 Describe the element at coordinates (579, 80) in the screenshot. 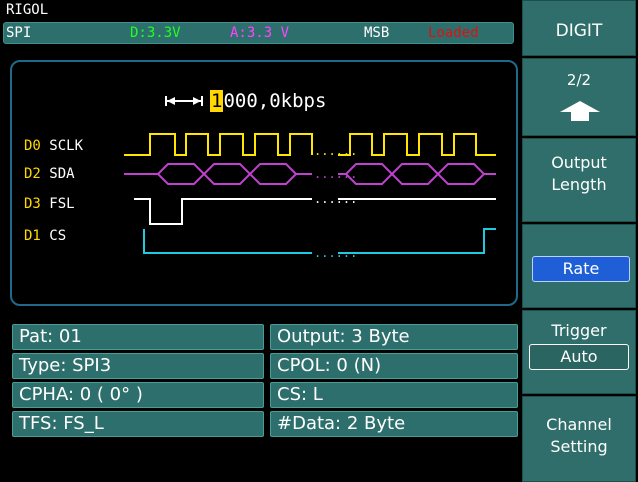

I see `page-indicator: 2/2` at that location.